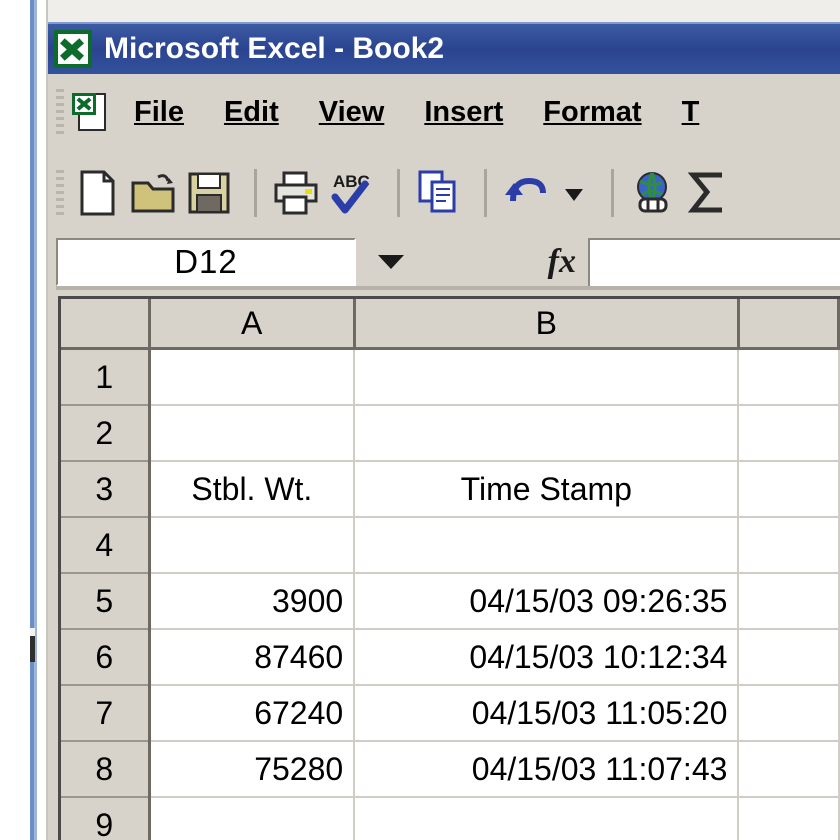 The width and height of the screenshot is (840, 840). Describe the element at coordinates (789, 324) in the screenshot. I see `column-header-c` at that location.